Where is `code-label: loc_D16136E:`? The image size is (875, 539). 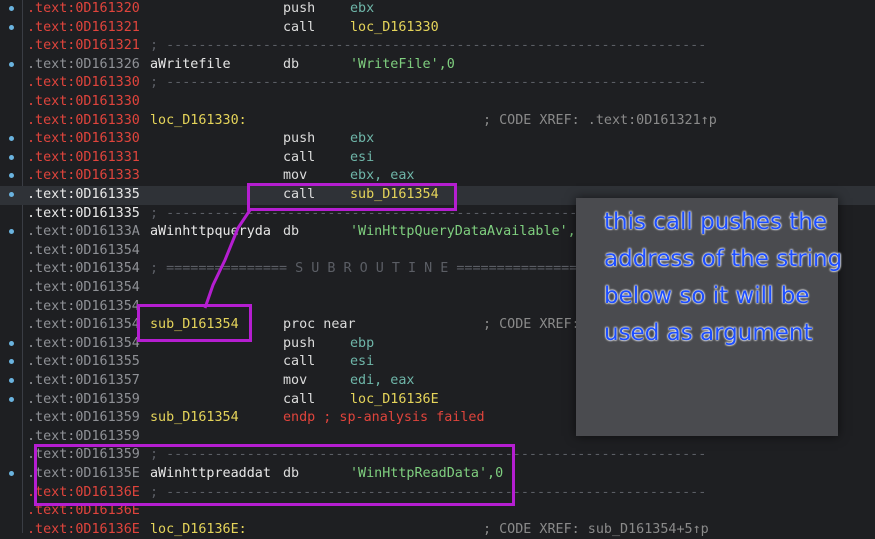
code-label: loc_D16136E: is located at coordinates (198, 530).